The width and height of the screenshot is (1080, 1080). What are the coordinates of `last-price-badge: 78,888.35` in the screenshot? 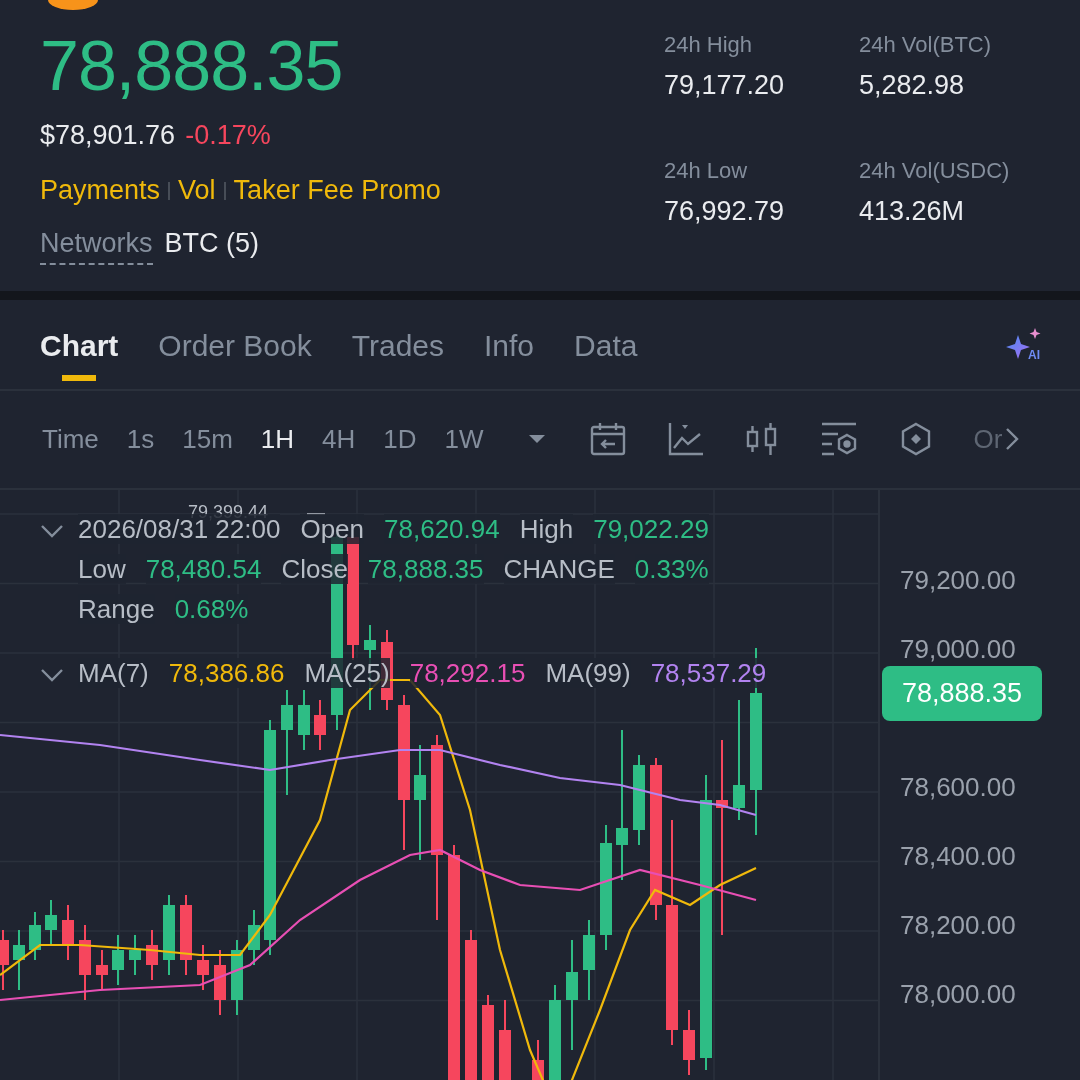 It's located at (962, 693).